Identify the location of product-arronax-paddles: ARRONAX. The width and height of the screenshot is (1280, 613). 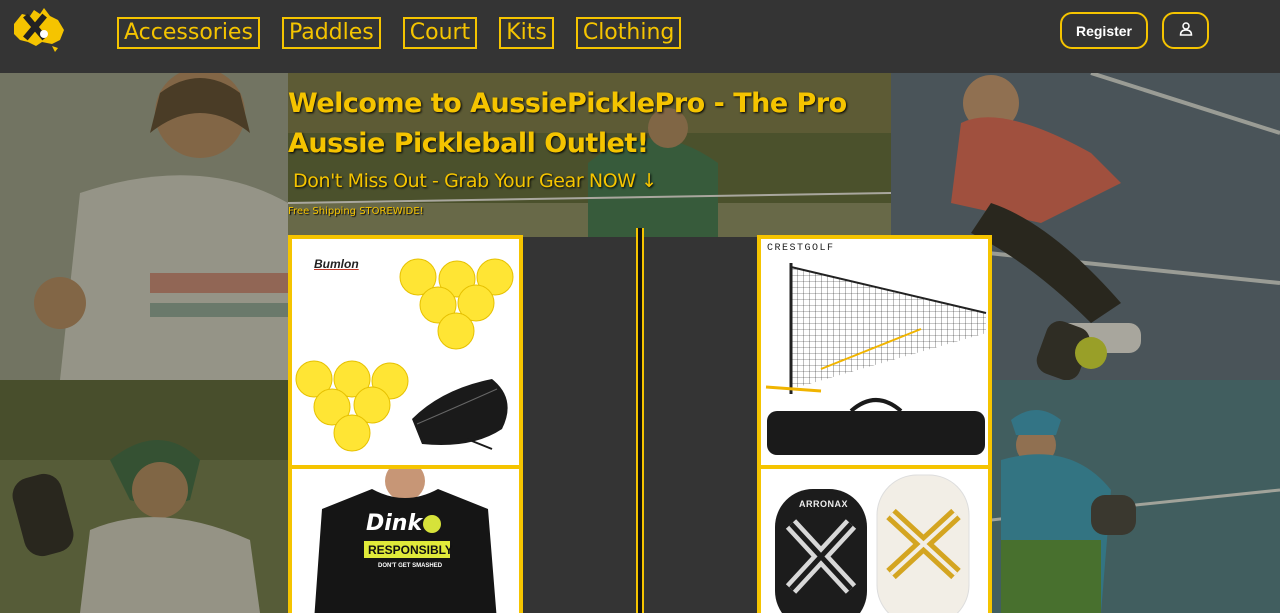
(874, 539).